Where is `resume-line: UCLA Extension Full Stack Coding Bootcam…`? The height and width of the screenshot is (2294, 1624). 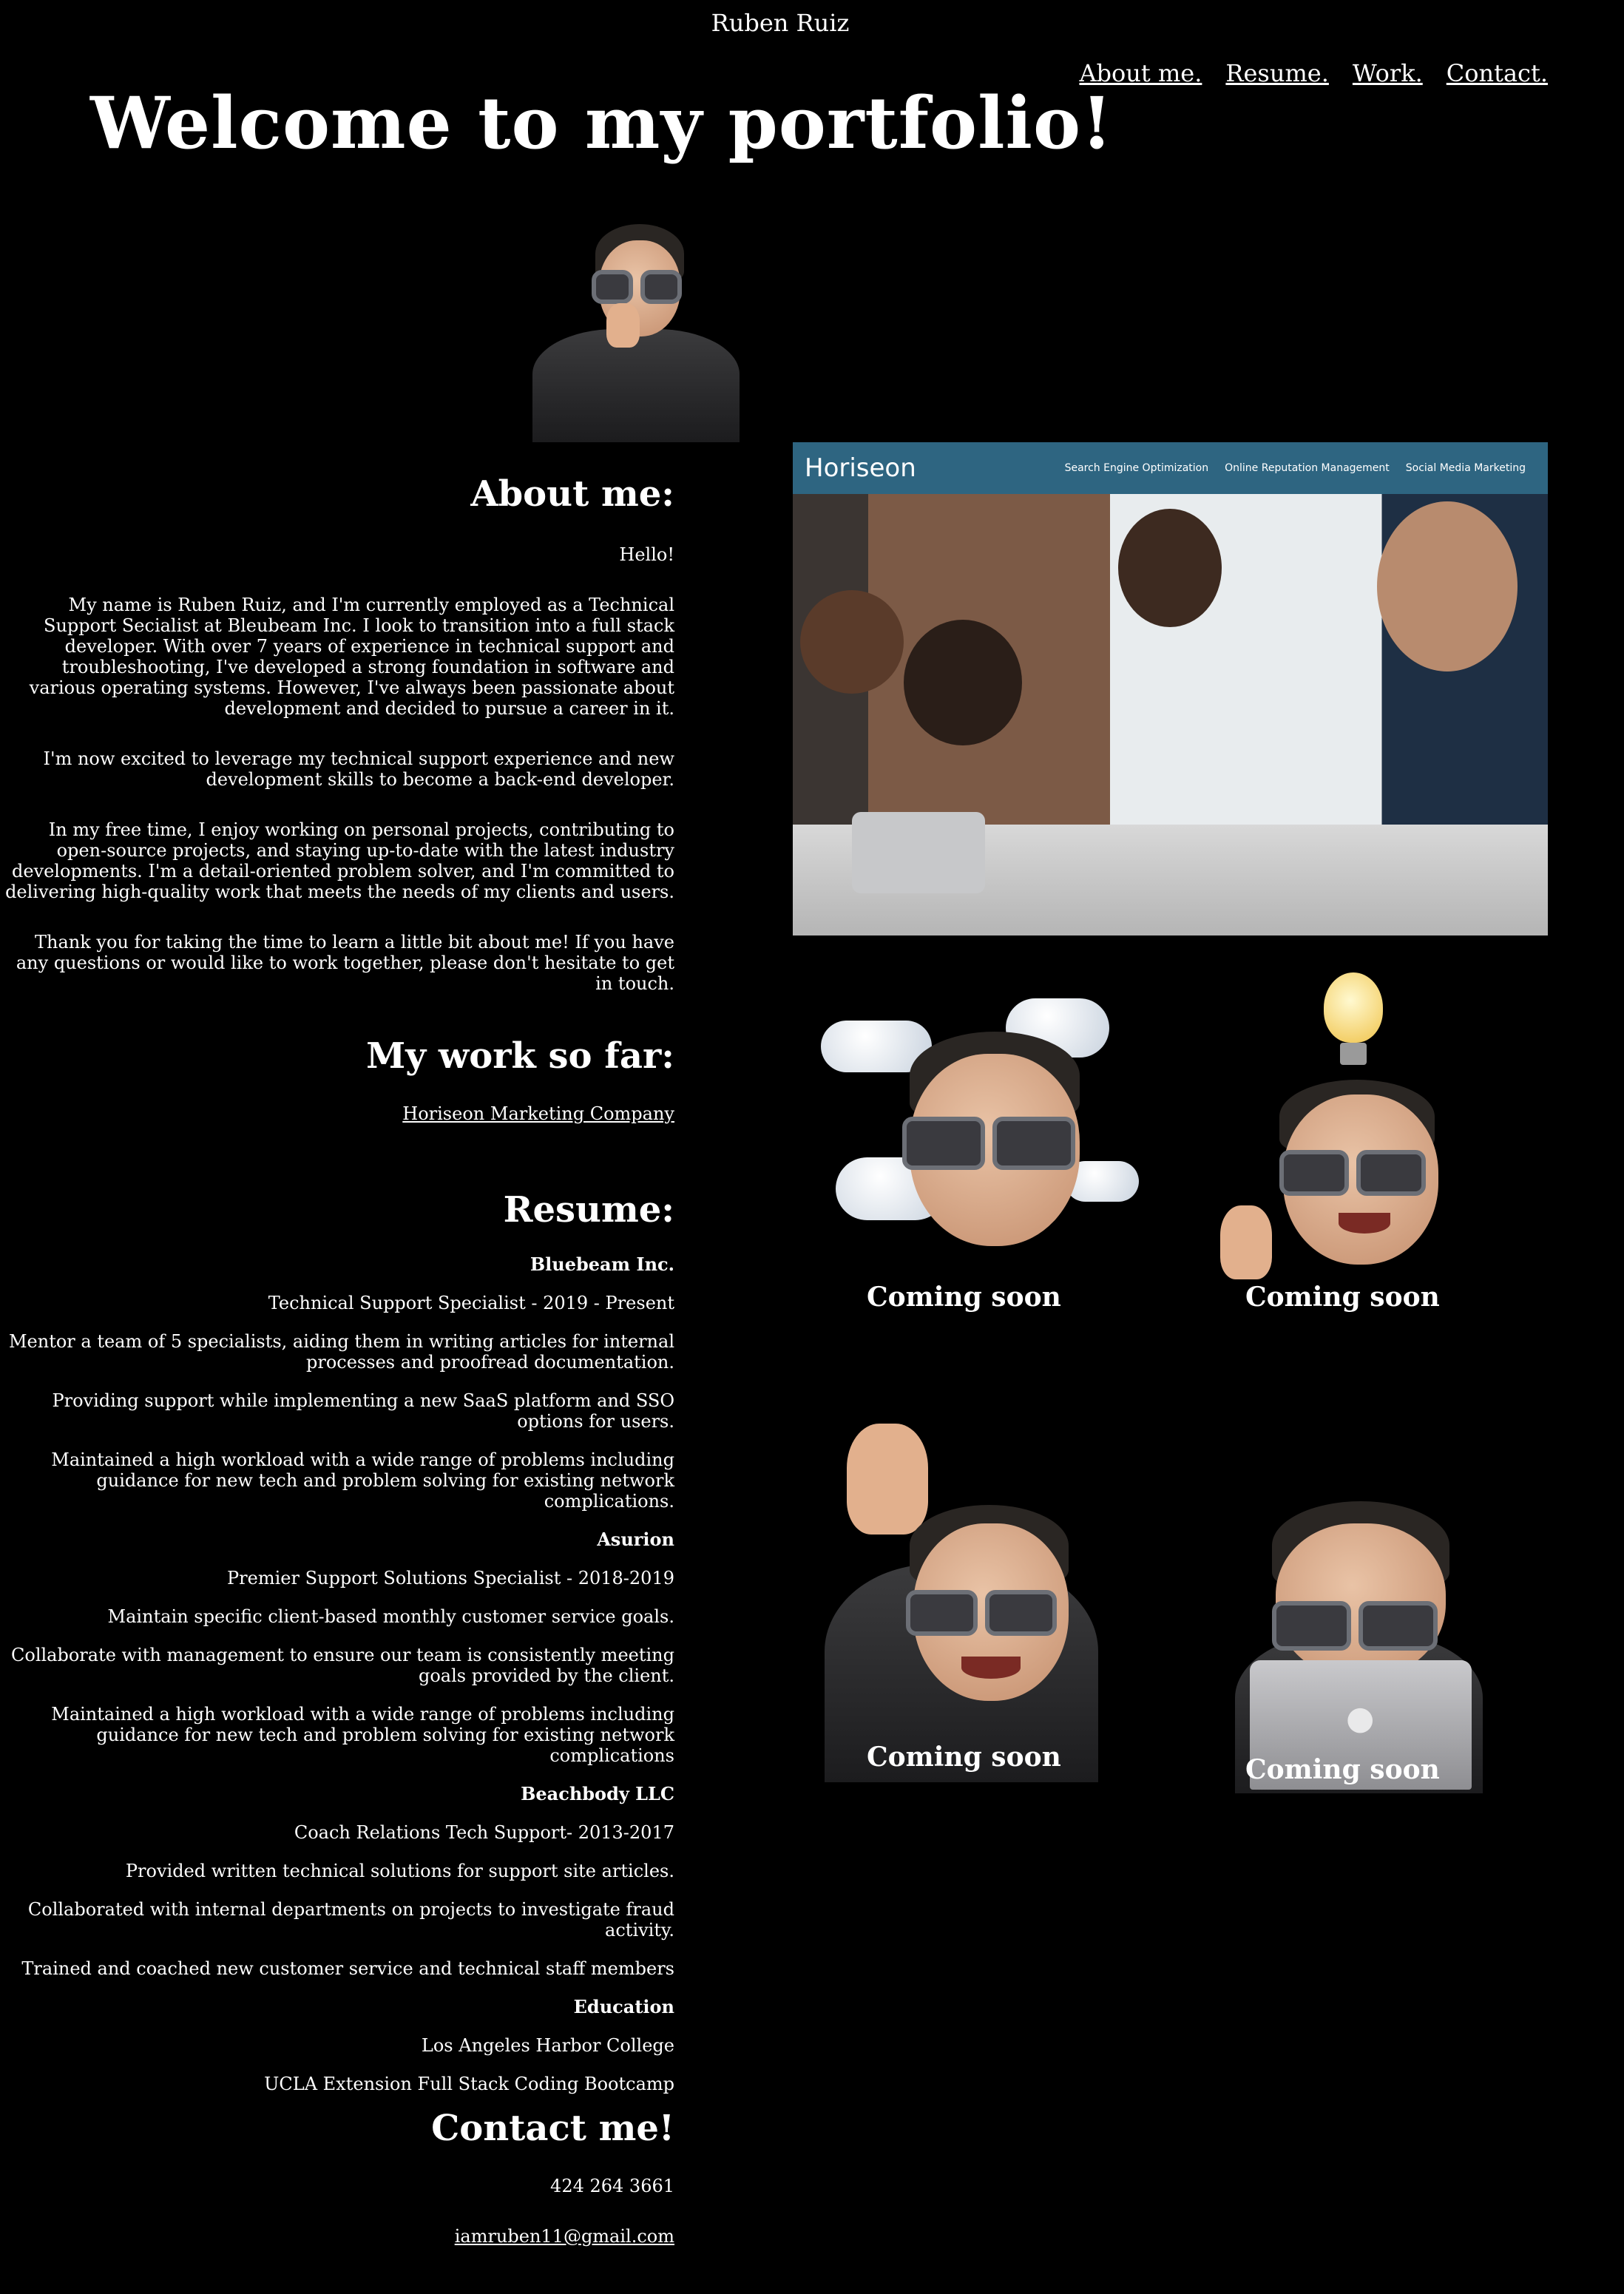 resume-line: UCLA Extension Full Stack Coding Bootcam… is located at coordinates (469, 2084).